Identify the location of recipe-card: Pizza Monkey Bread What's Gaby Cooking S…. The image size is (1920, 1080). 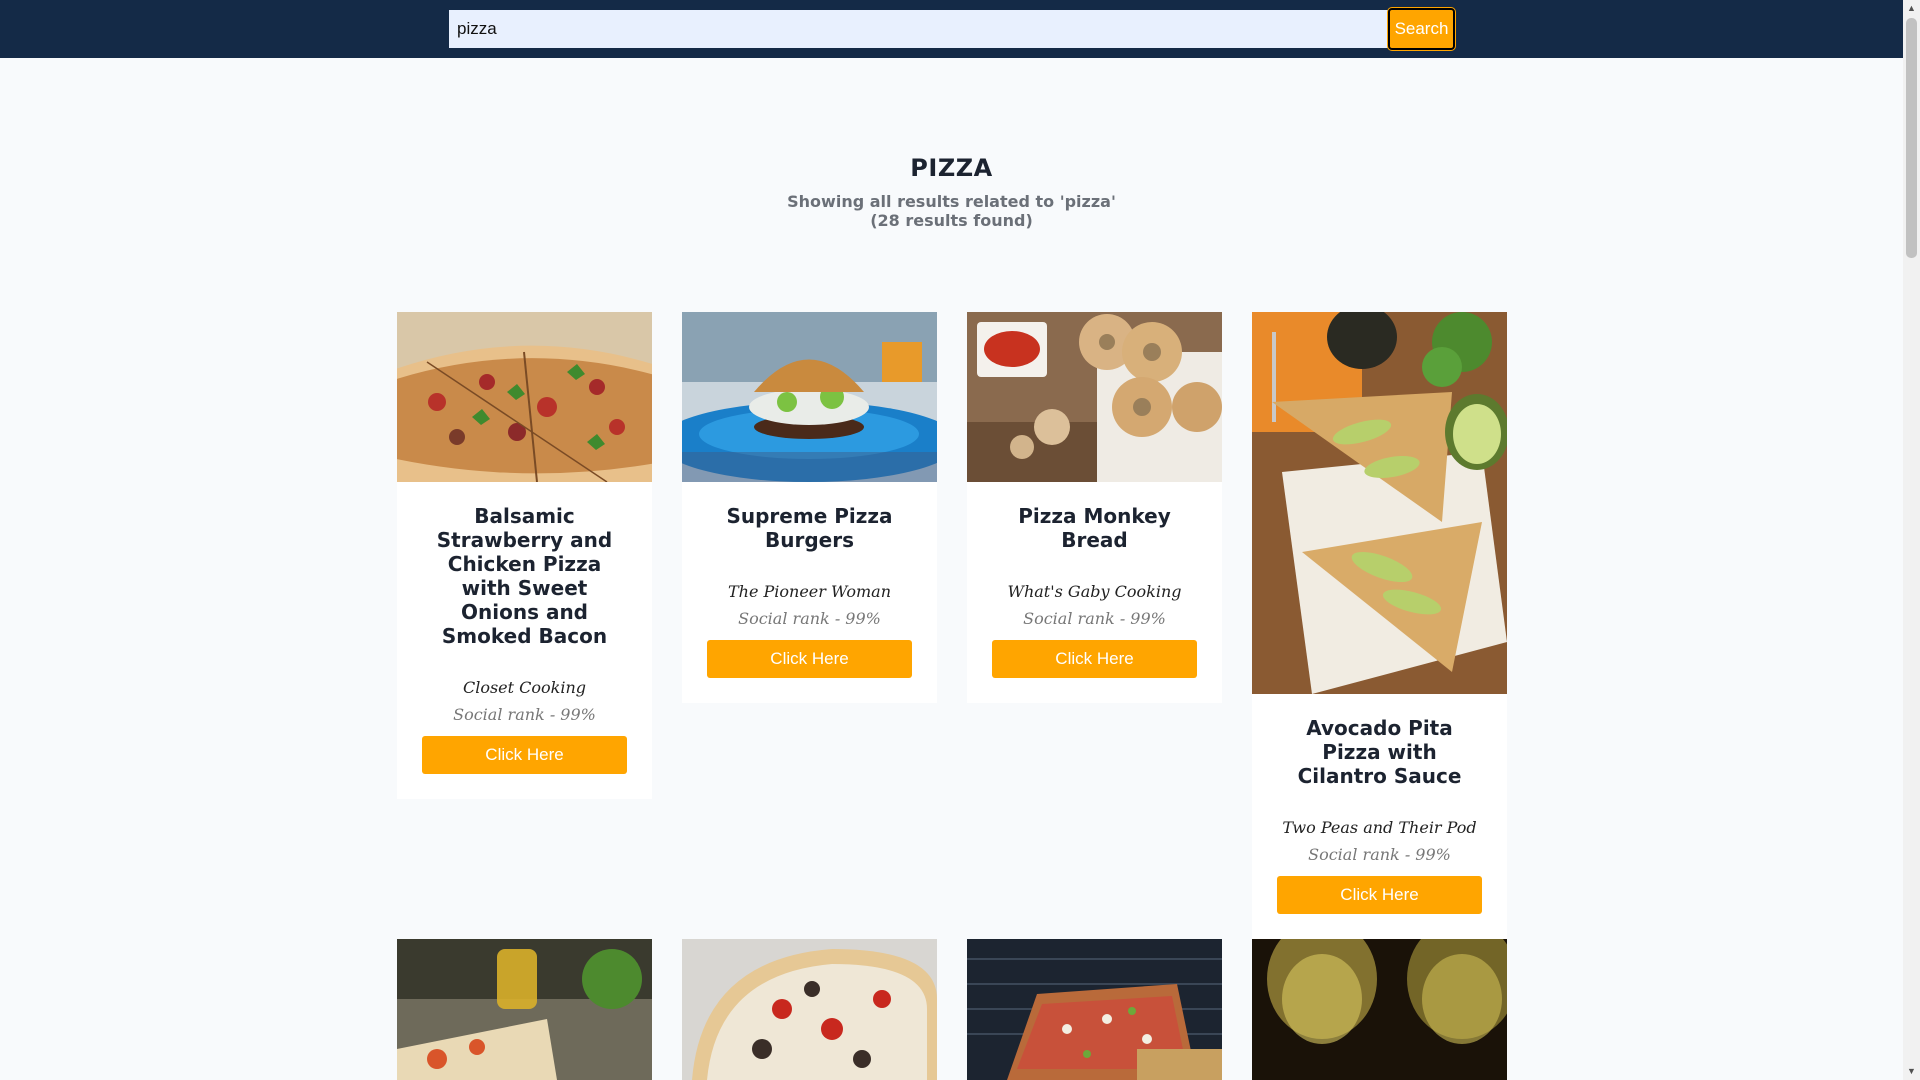
(1094, 507).